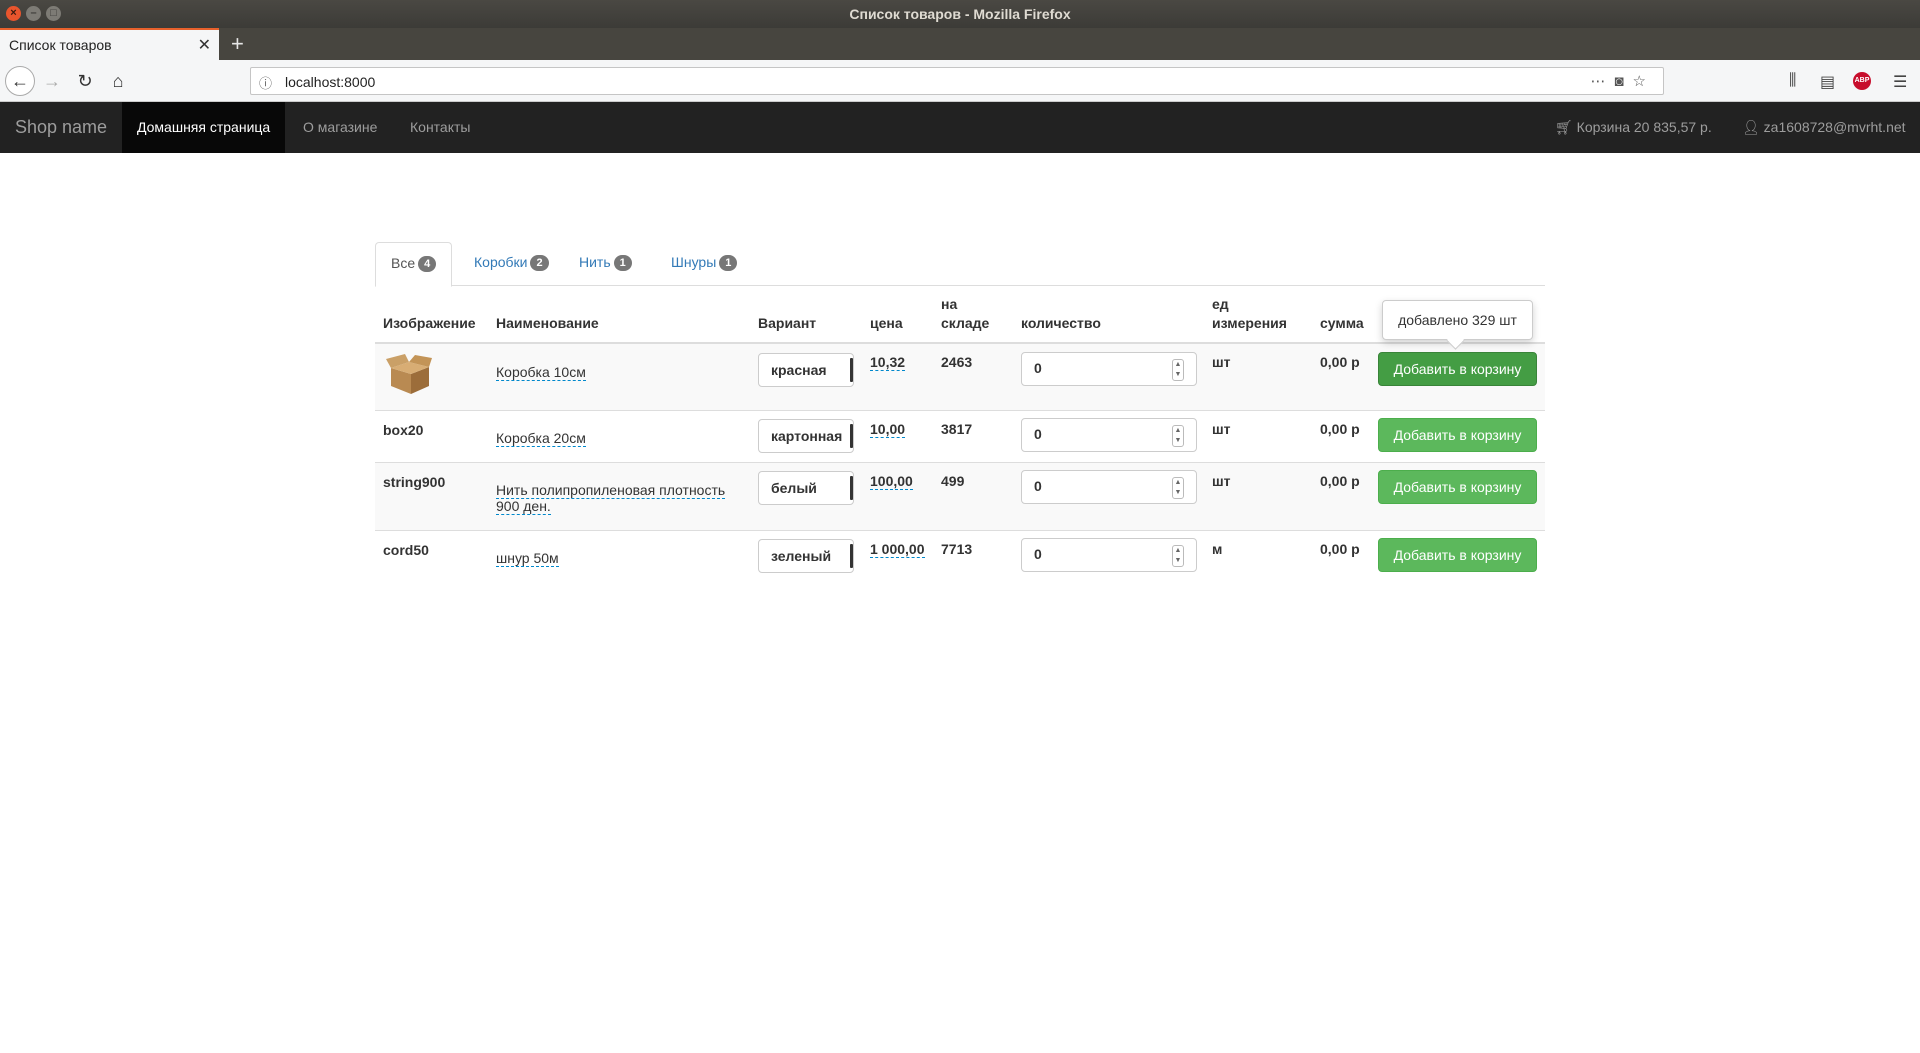  Describe the element at coordinates (204, 127) in the screenshot. I see `nav-home: Домашняя страница` at that location.